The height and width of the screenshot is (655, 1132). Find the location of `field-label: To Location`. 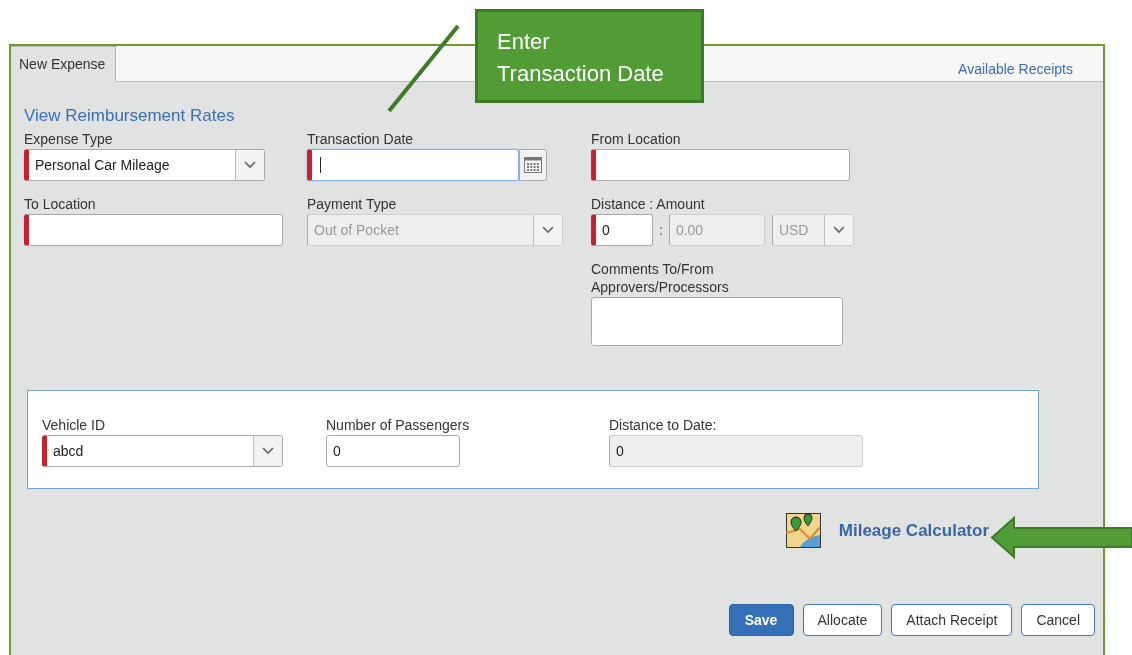

field-label: To Location is located at coordinates (60, 204).